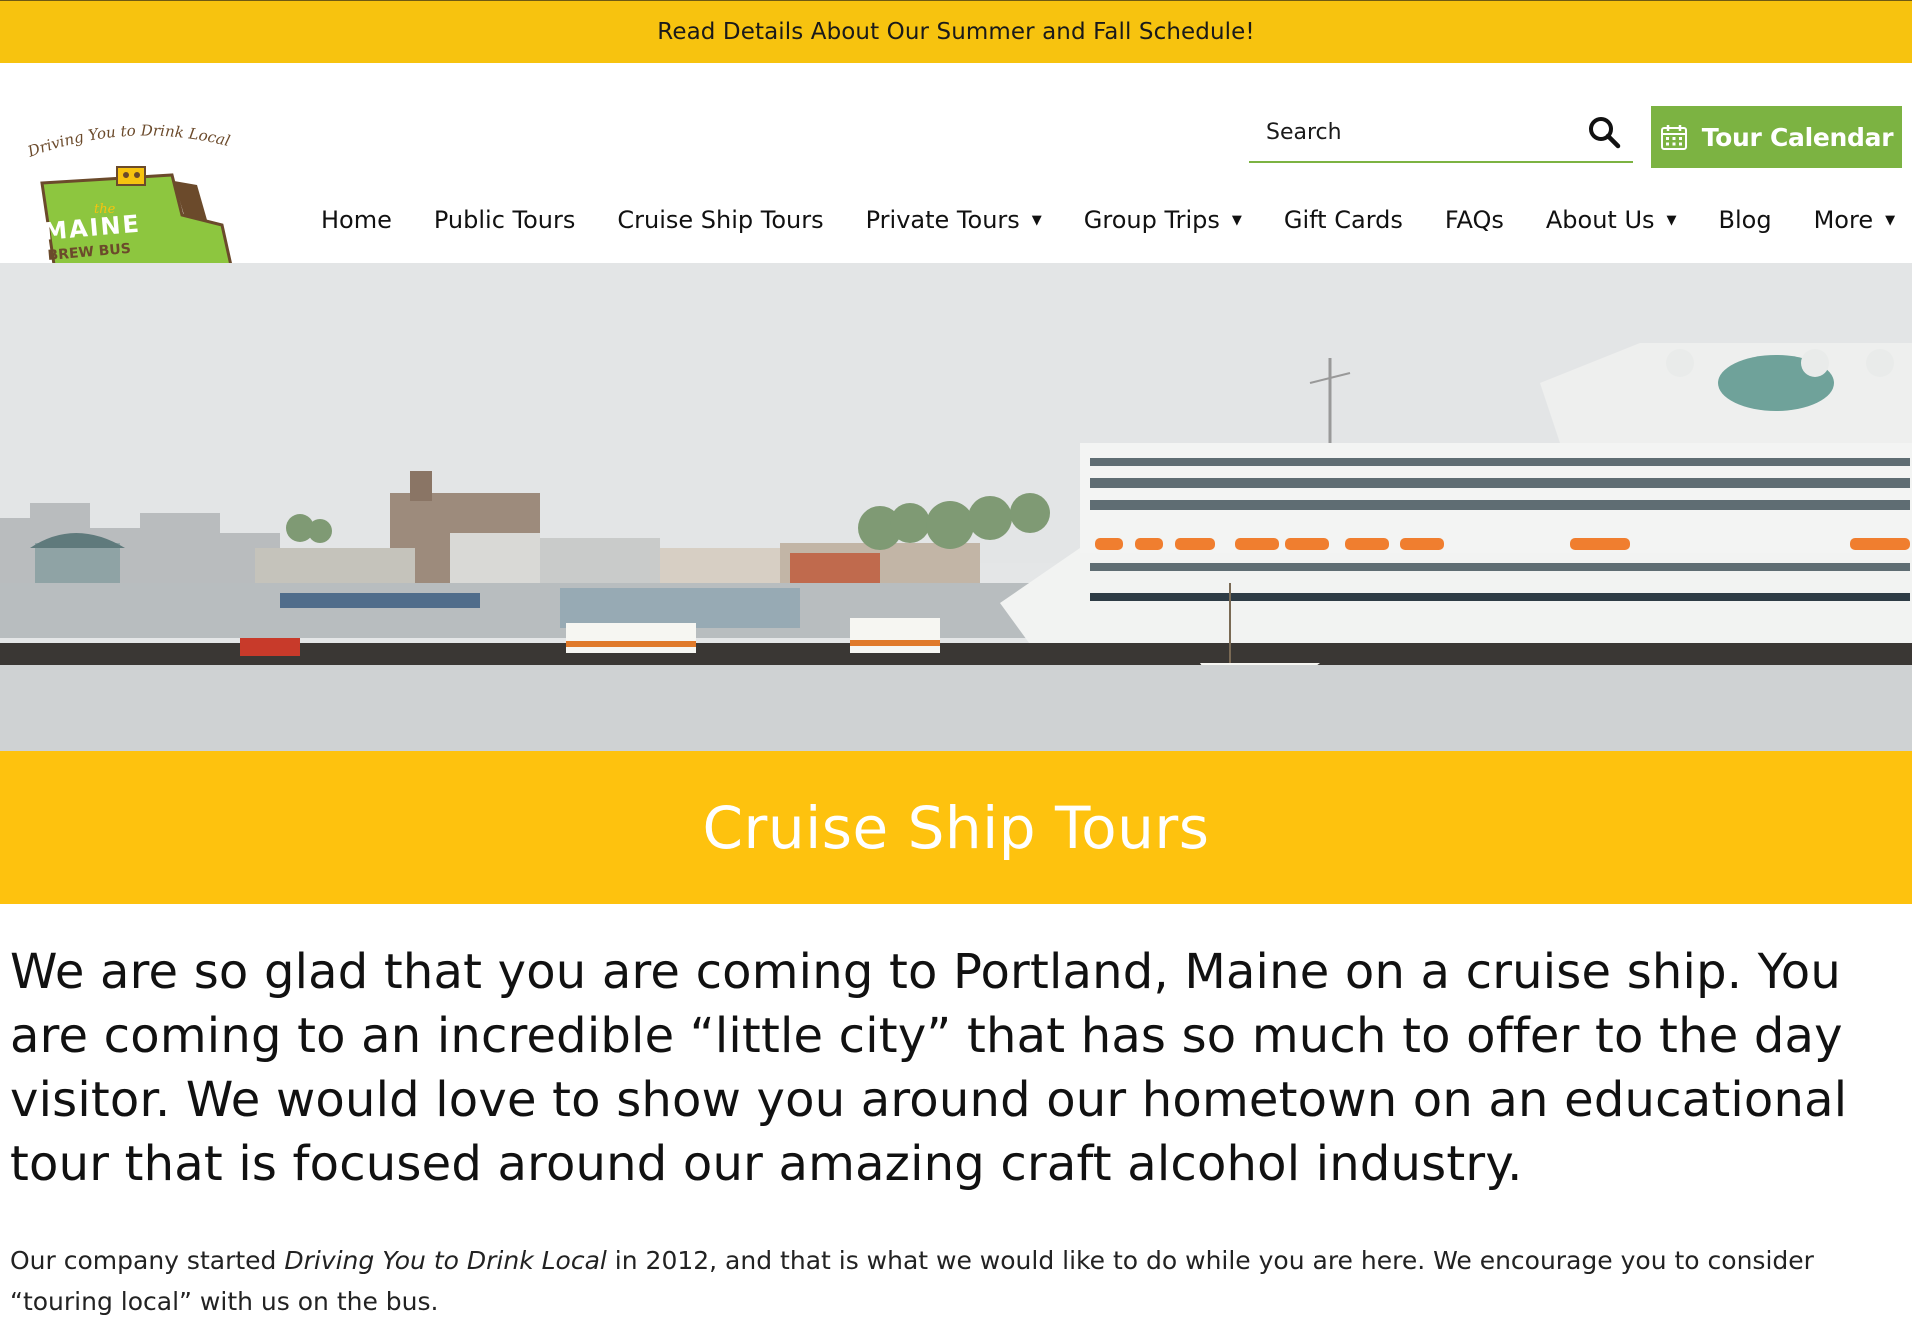 The height and width of the screenshot is (1341, 1912). I want to click on nav-item-more: More ▼, so click(1852, 220).